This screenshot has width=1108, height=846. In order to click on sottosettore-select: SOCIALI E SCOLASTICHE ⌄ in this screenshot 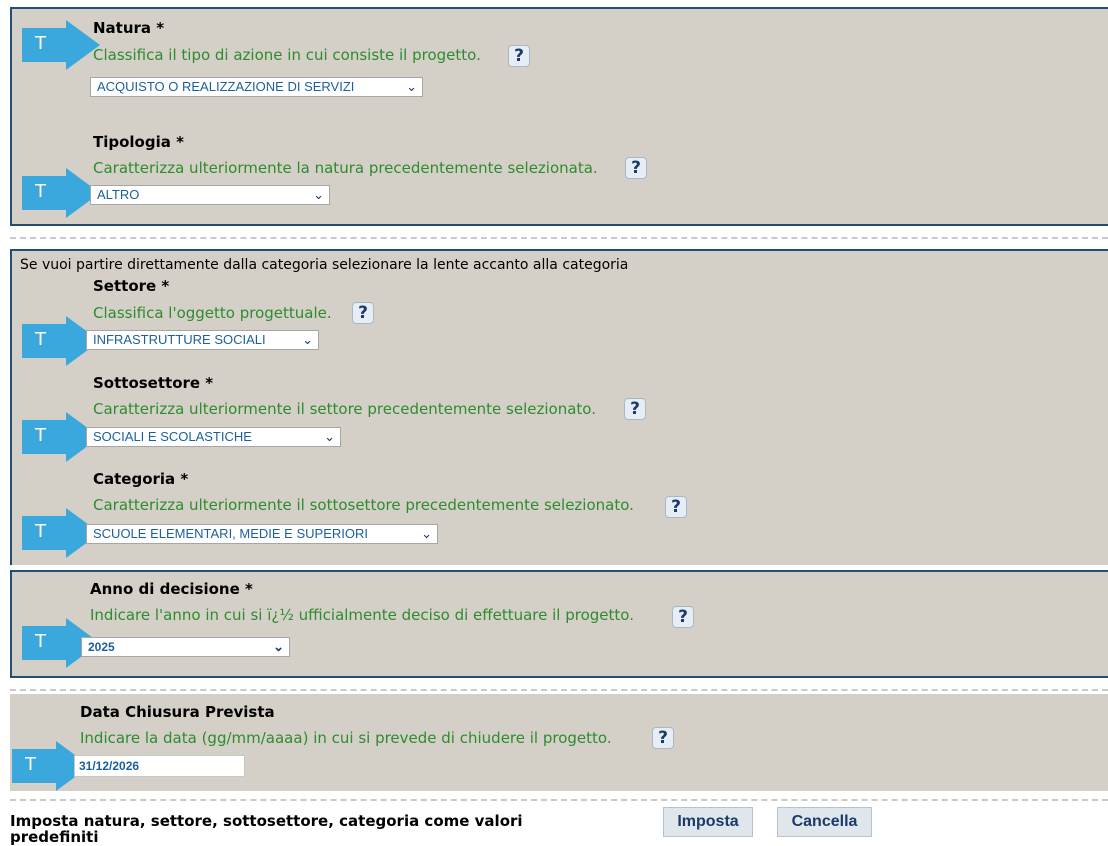, I will do `click(213, 437)`.